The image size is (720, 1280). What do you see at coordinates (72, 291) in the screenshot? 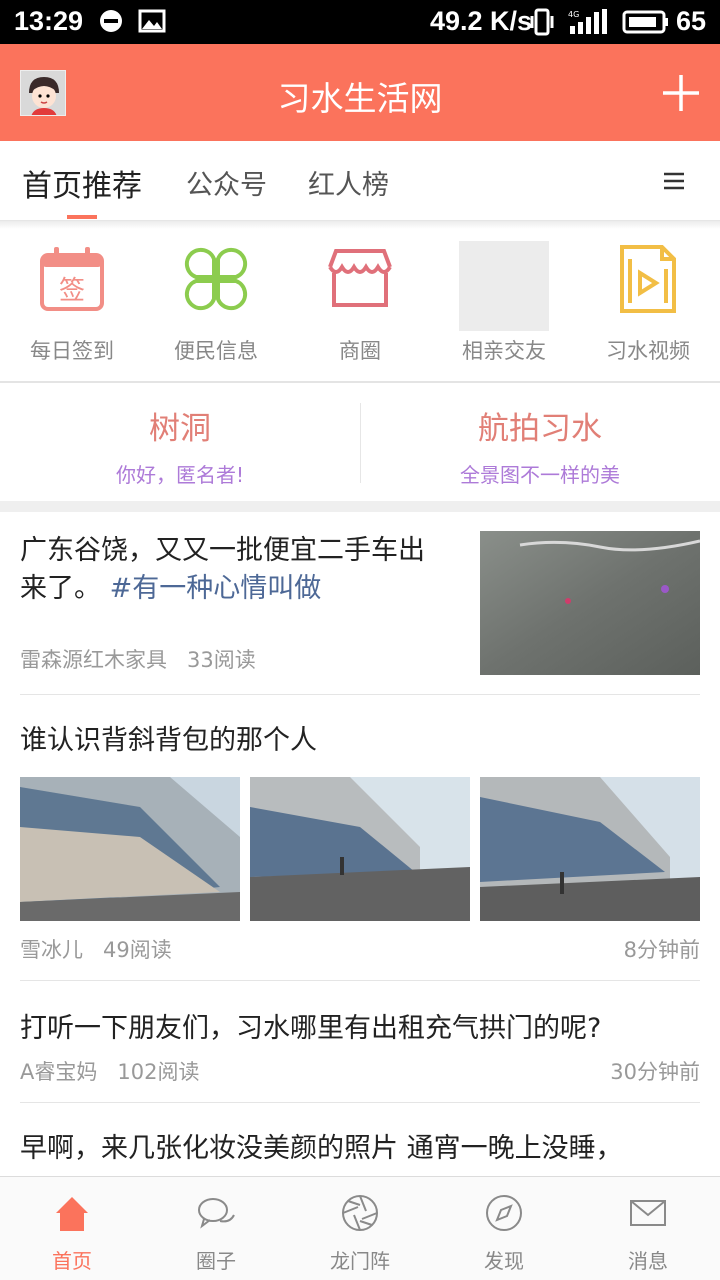
I see `sign-in-glyph: 签` at bounding box center [72, 291].